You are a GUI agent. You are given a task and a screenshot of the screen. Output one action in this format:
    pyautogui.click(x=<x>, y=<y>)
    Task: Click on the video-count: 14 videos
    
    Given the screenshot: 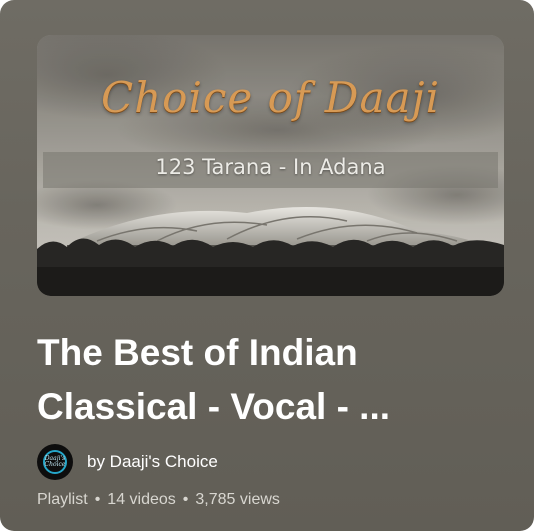 What is the action you would take?
    pyautogui.click(x=141, y=499)
    